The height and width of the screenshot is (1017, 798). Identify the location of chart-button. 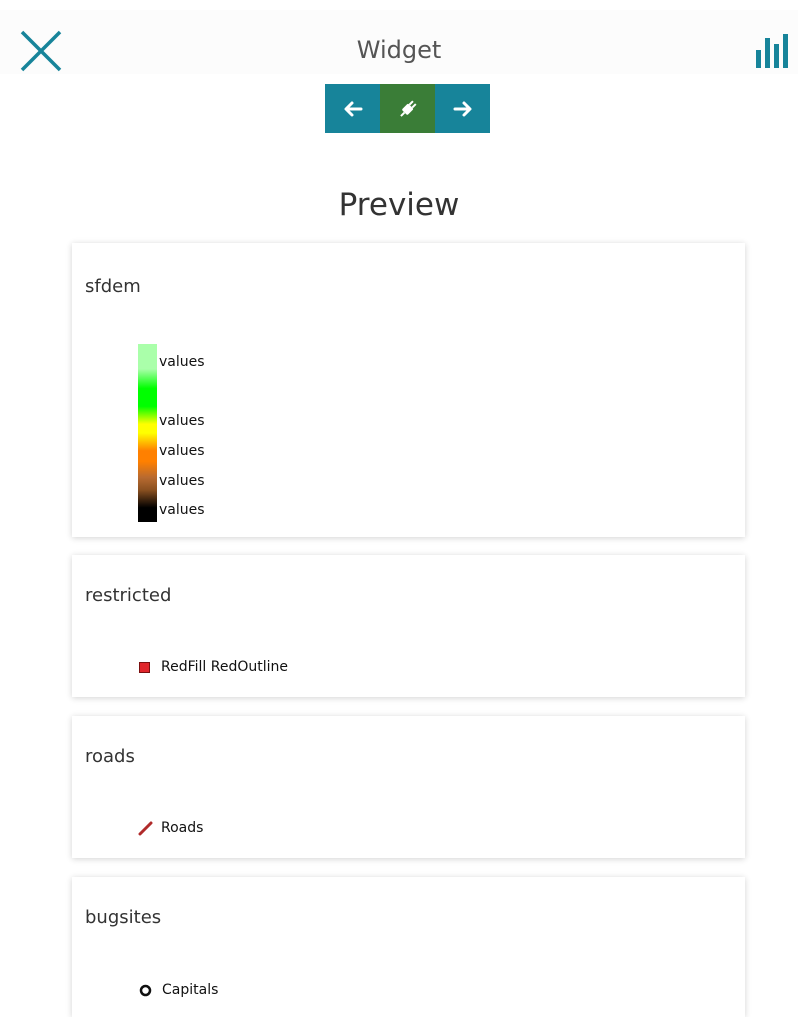
(773, 51).